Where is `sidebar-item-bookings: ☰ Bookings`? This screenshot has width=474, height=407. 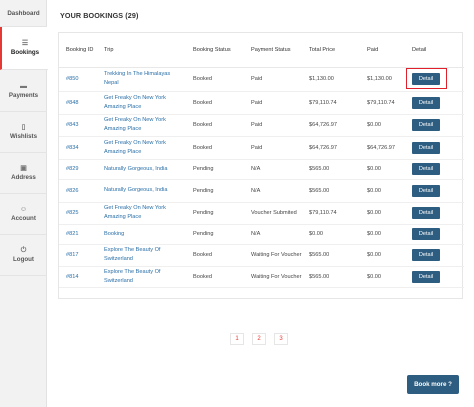 sidebar-item-bookings: ☰ Bookings is located at coordinates (24, 48).